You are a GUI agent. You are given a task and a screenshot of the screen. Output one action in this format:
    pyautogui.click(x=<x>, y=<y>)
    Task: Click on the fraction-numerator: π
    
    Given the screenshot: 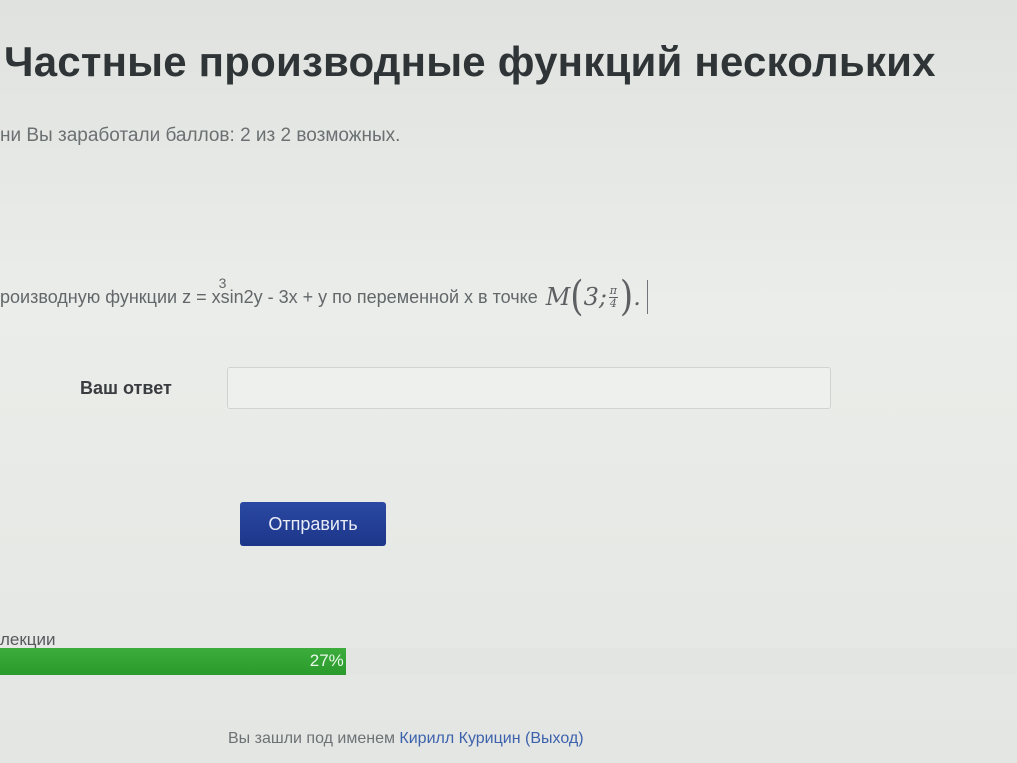 What is the action you would take?
    pyautogui.click(x=613, y=290)
    